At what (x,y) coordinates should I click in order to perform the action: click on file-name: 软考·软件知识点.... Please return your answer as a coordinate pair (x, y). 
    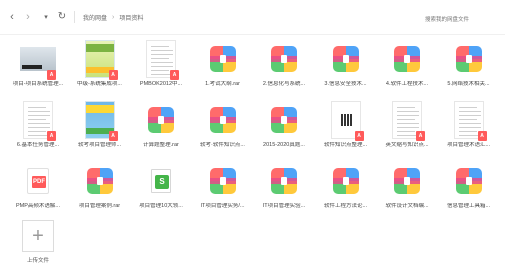
    Looking at the image, I should click on (222, 145).